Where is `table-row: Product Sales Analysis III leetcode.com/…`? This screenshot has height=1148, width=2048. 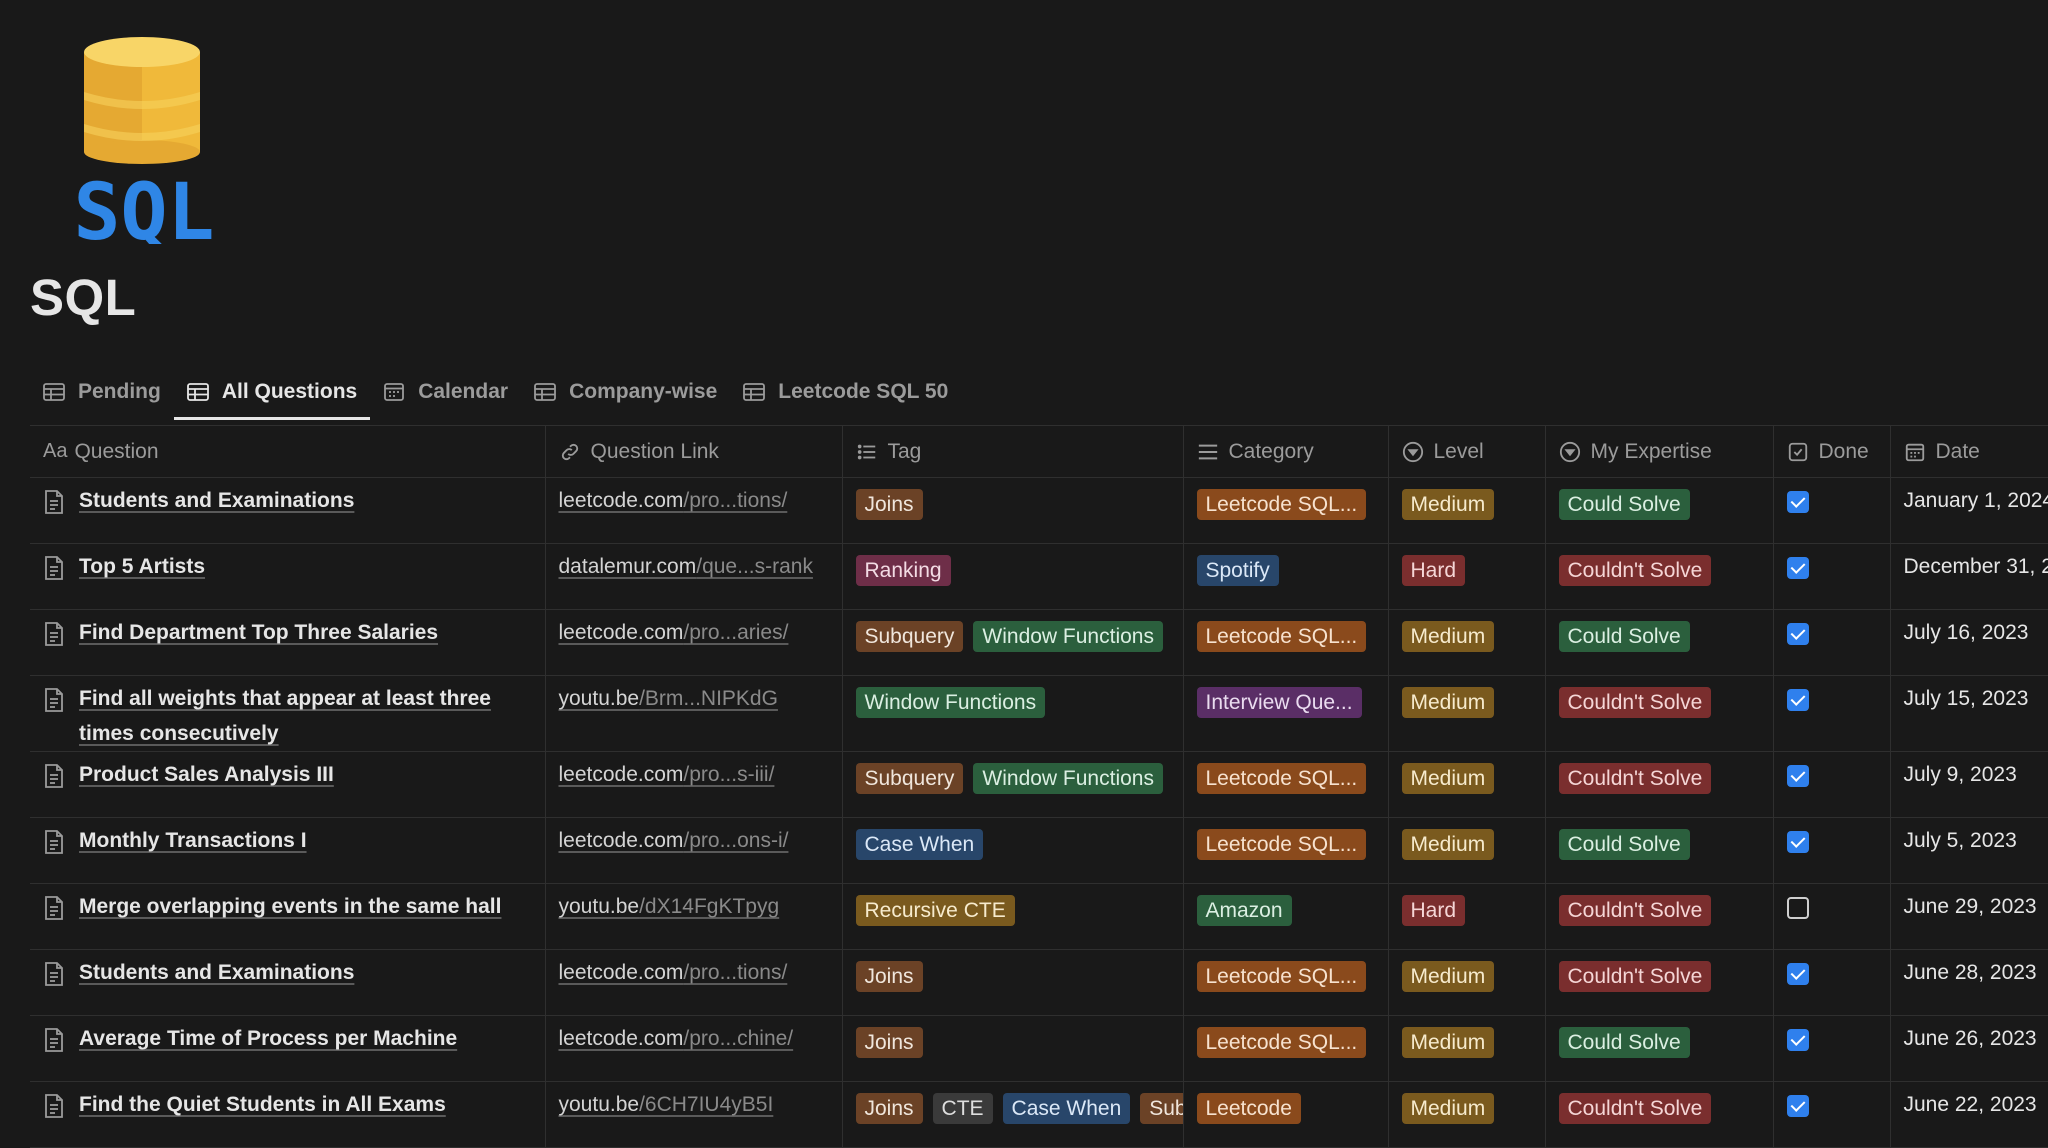
table-row: Product Sales Analysis III leetcode.com/… is located at coordinates (1039, 785).